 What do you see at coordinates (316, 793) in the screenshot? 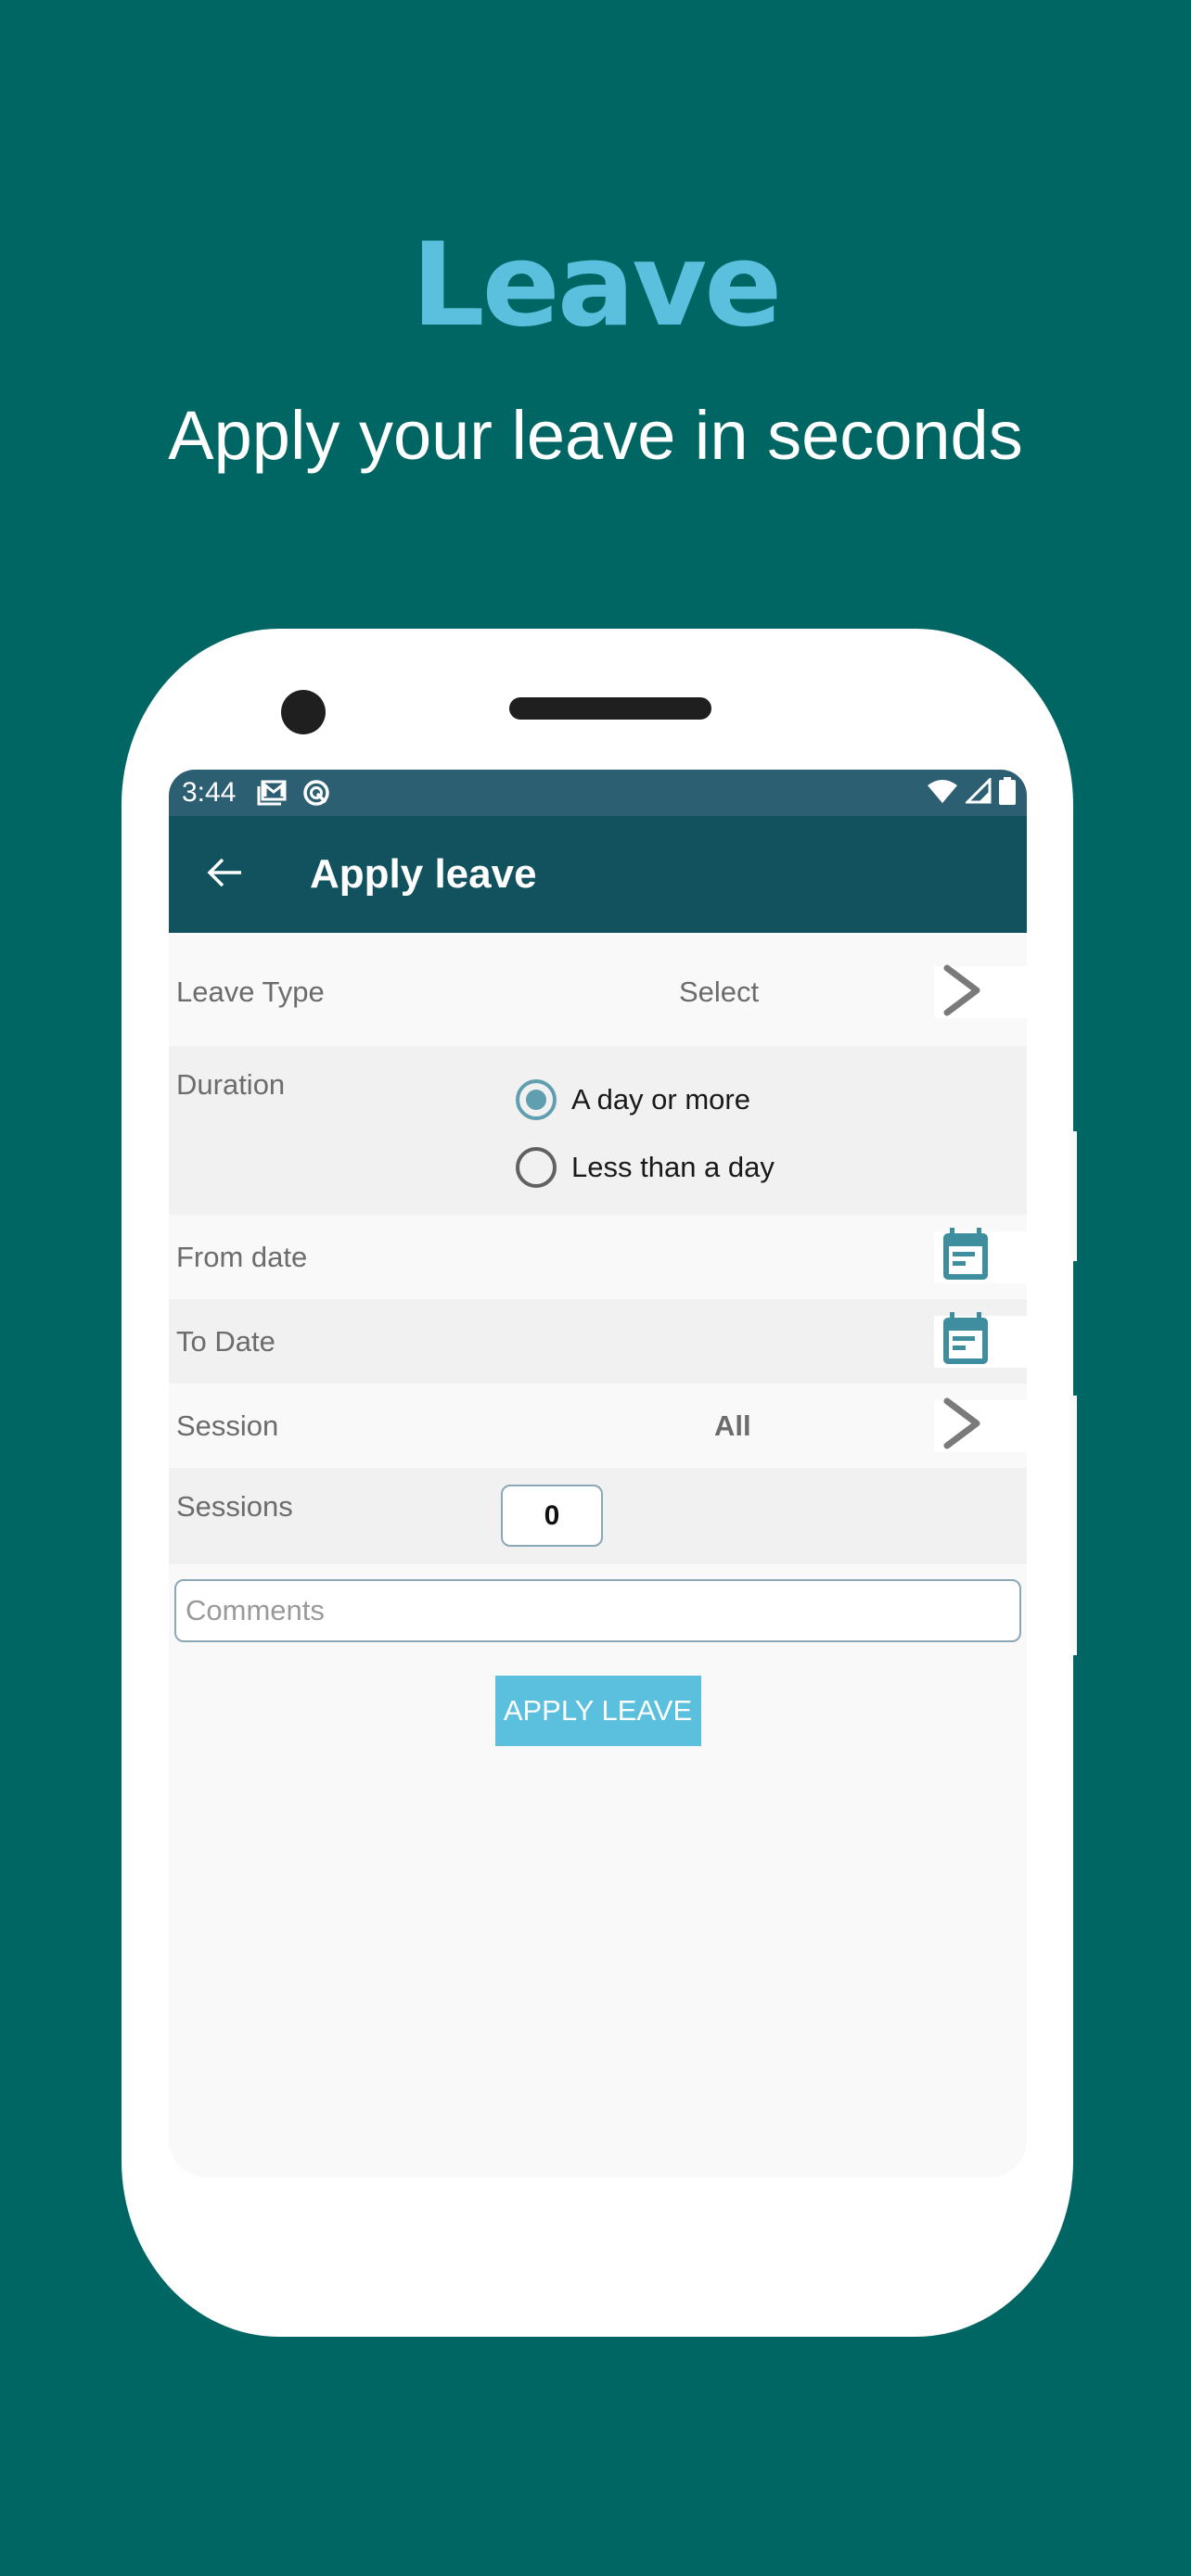
I see `sync-icon` at bounding box center [316, 793].